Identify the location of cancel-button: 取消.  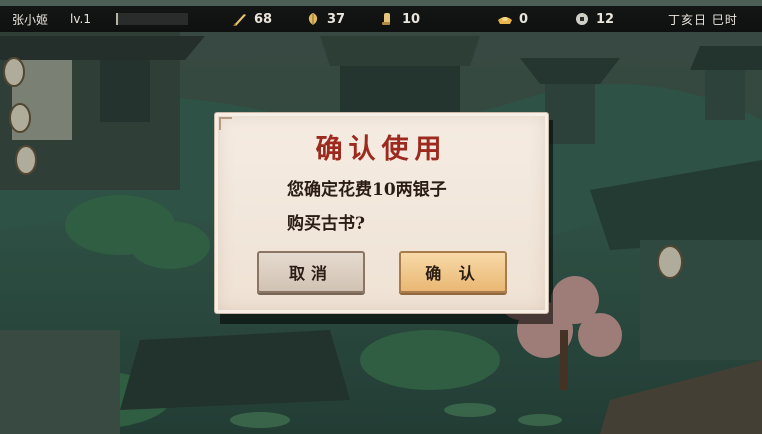
(311, 272).